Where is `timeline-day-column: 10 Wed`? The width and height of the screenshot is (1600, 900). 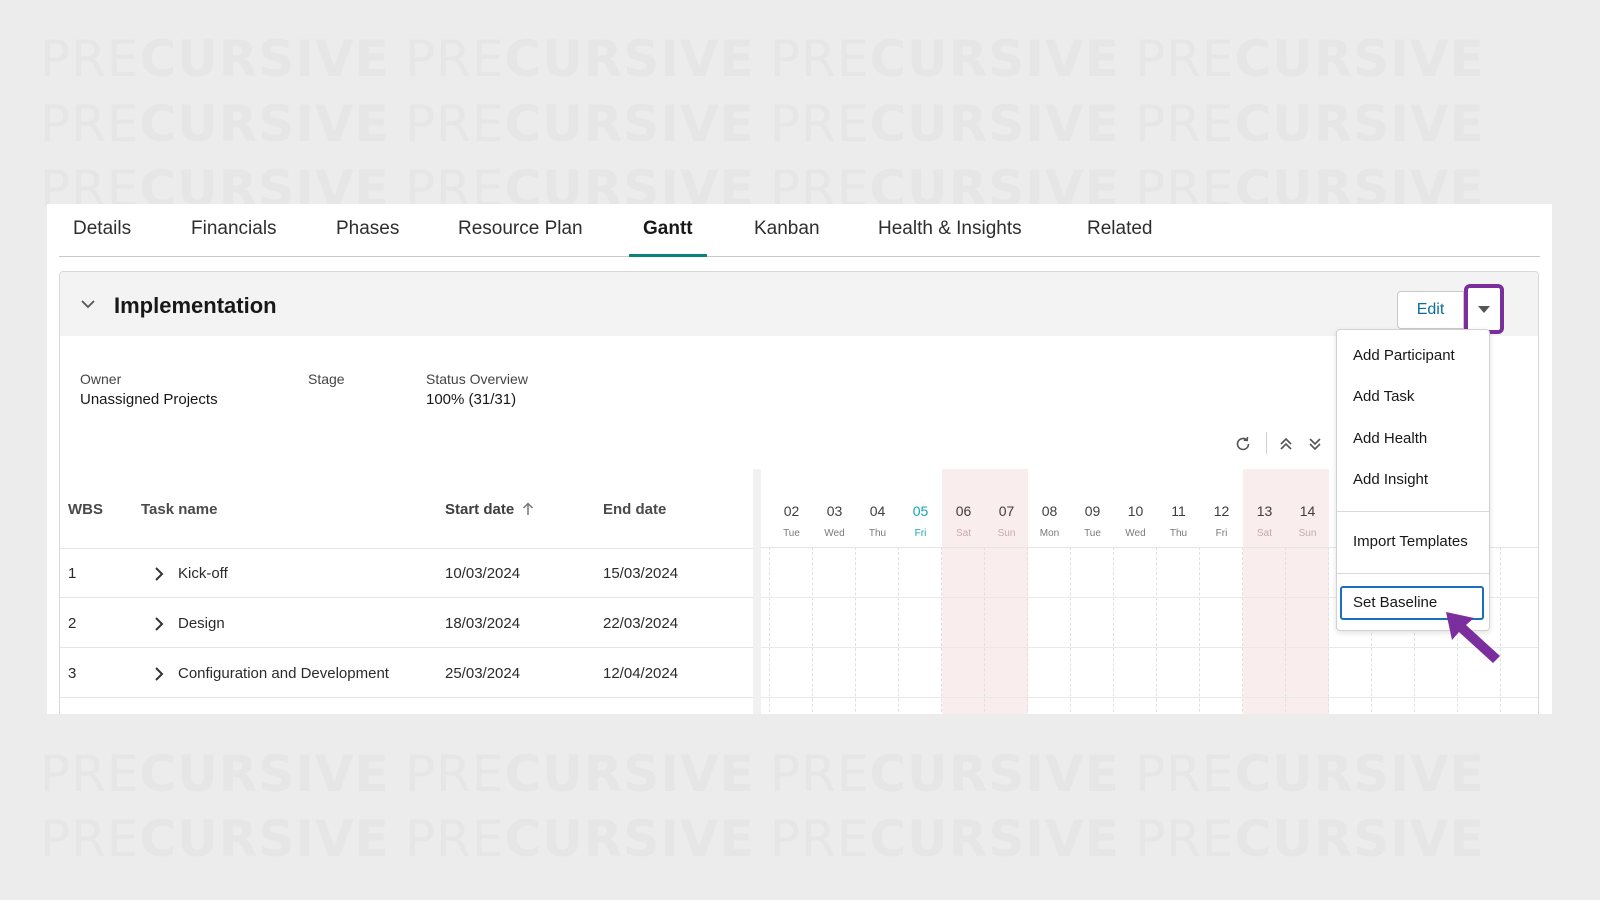
timeline-day-column: 10 Wed is located at coordinates (1135, 591).